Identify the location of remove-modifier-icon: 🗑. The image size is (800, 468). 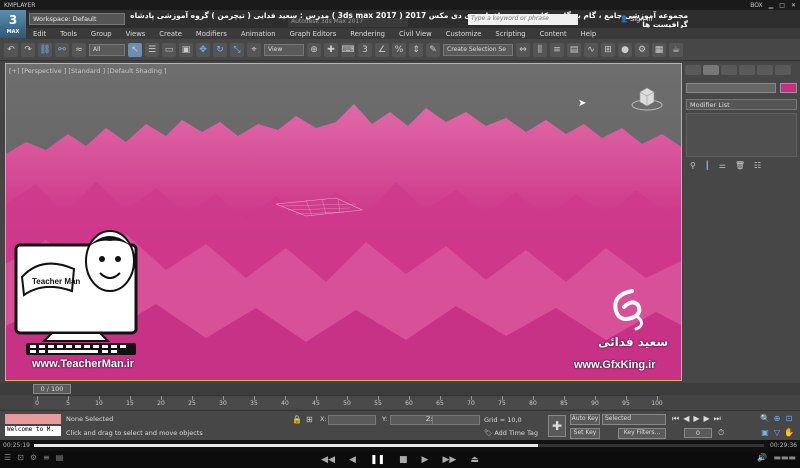
(740, 167).